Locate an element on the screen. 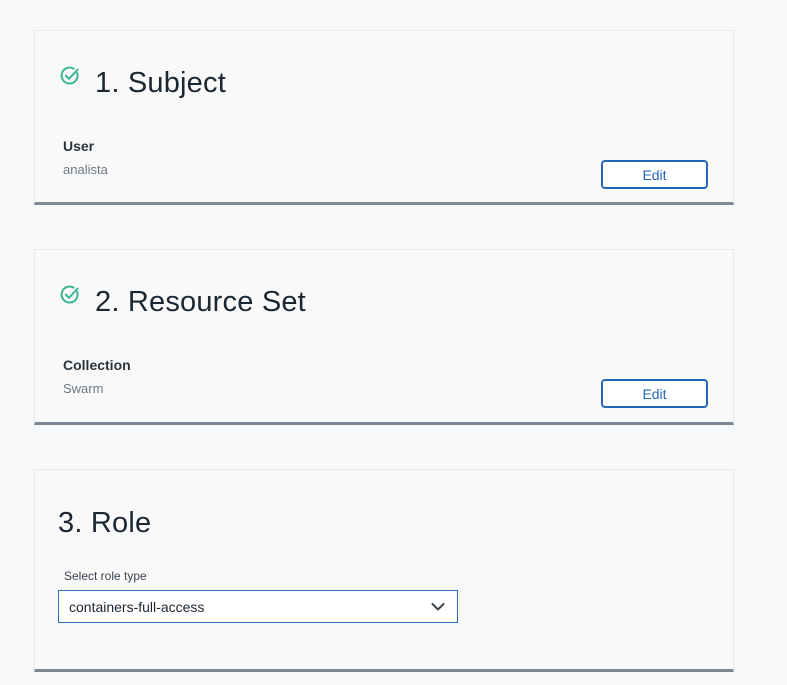  chevron-down-icon is located at coordinates (438, 607).